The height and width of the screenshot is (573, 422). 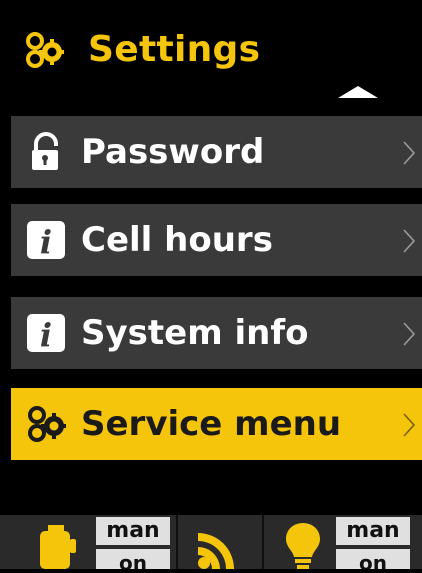 What do you see at coordinates (133, 531) in the screenshot?
I see `left-mode-label: man` at bounding box center [133, 531].